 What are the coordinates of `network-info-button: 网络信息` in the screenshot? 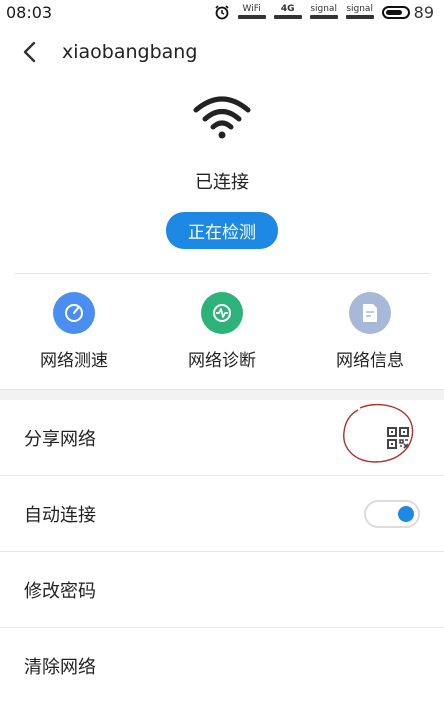 It's located at (370, 331).